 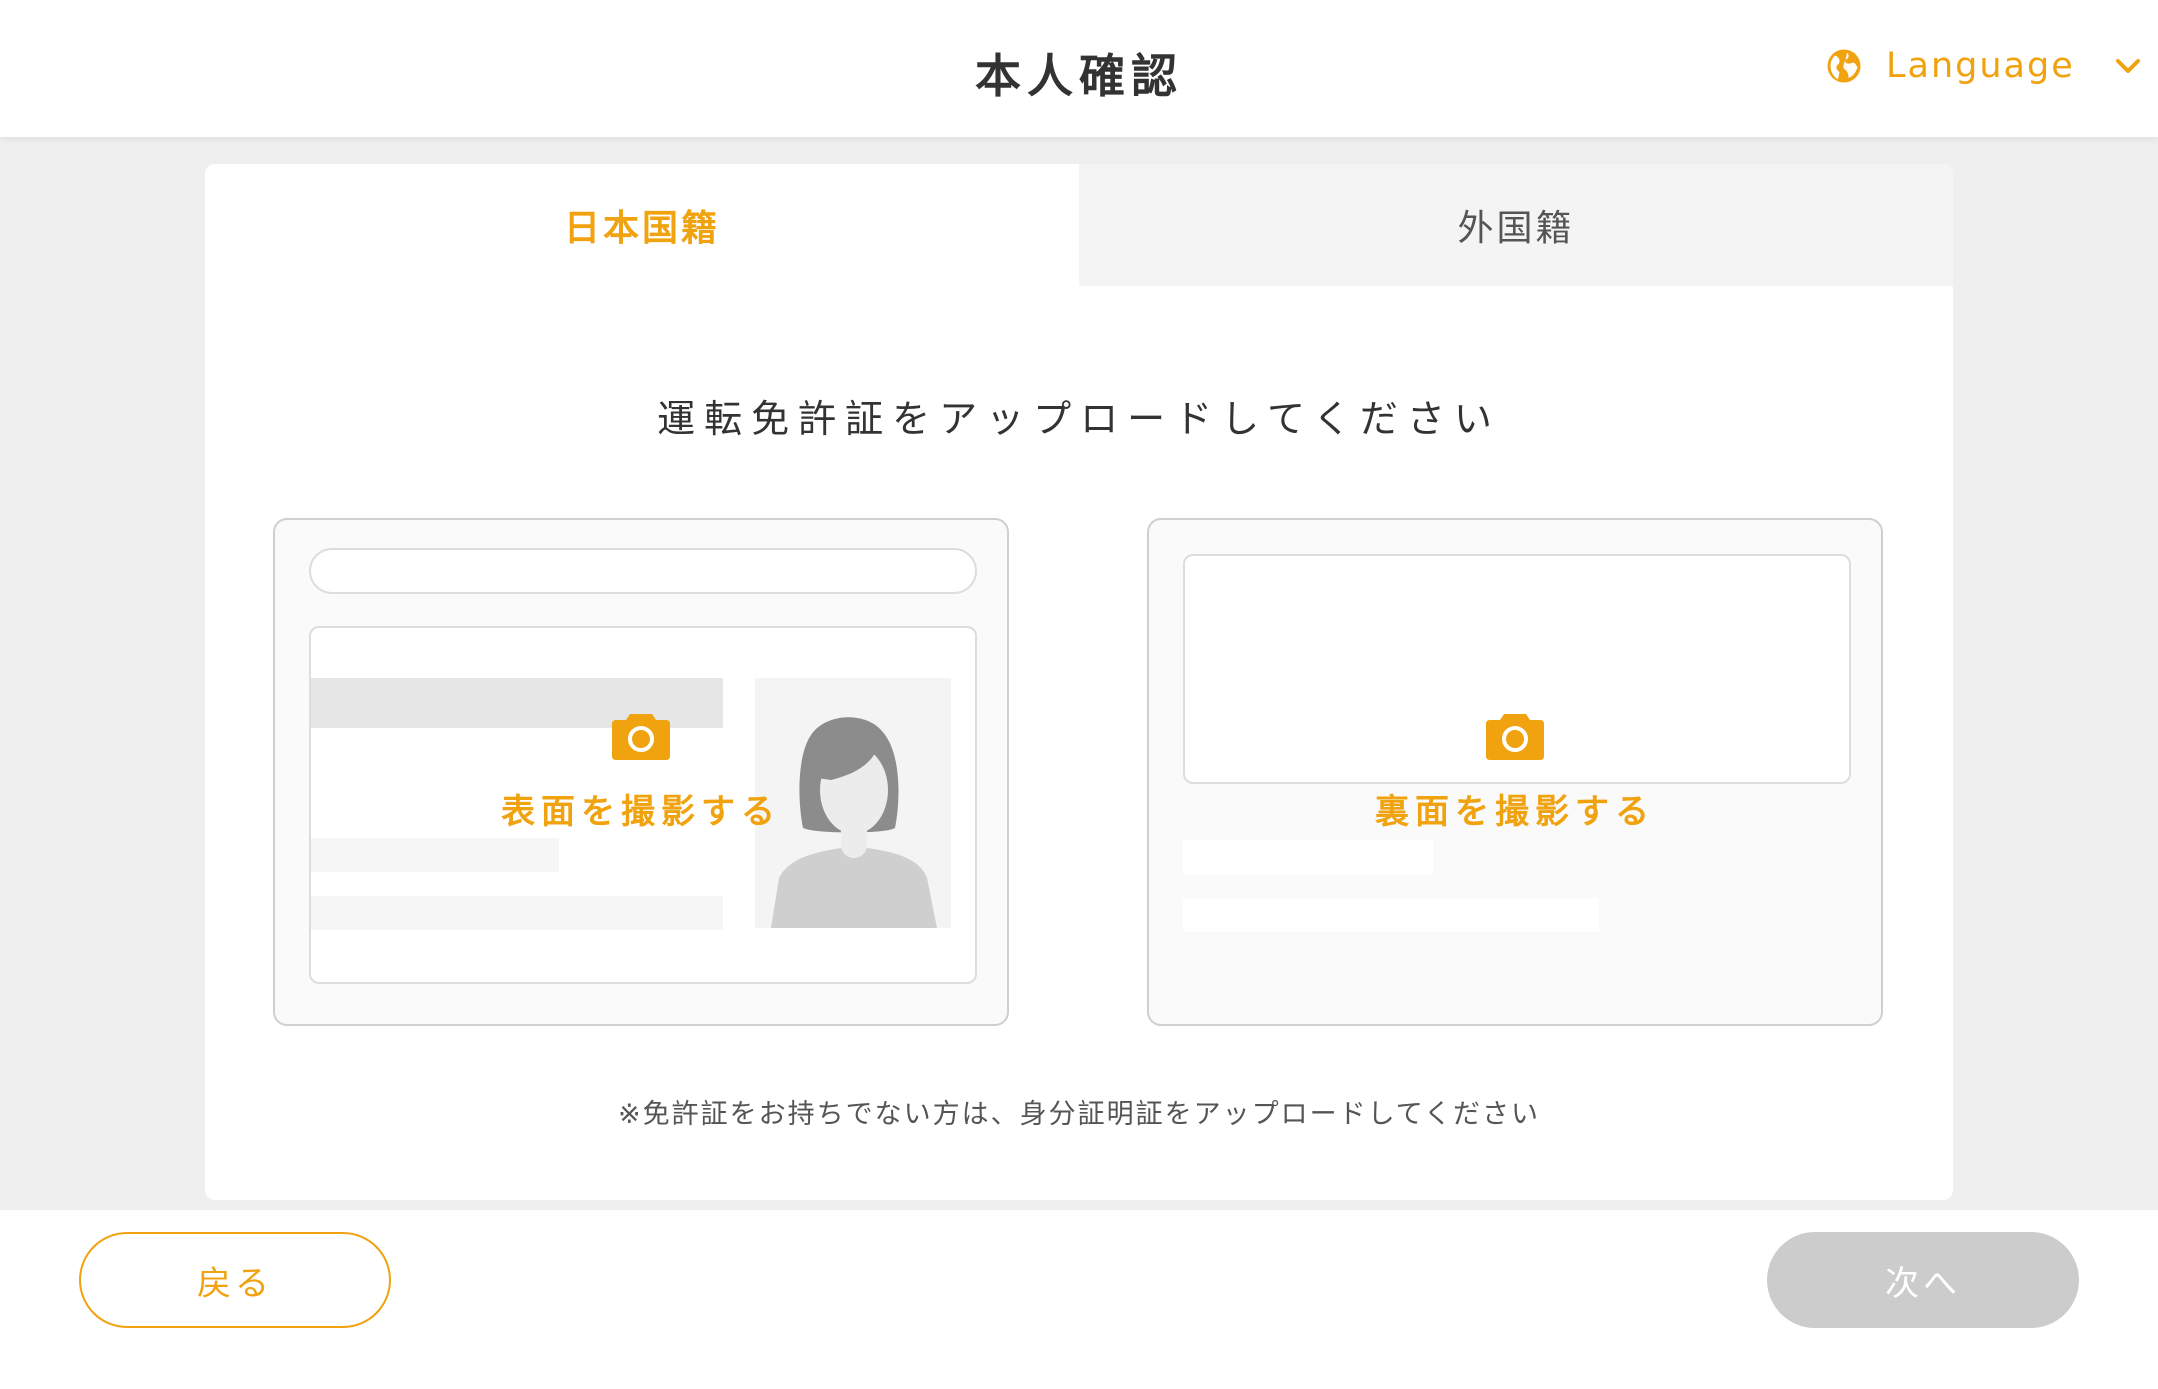 What do you see at coordinates (1515, 772) in the screenshot?
I see `back-capture-card: 裏面を撮影する` at bounding box center [1515, 772].